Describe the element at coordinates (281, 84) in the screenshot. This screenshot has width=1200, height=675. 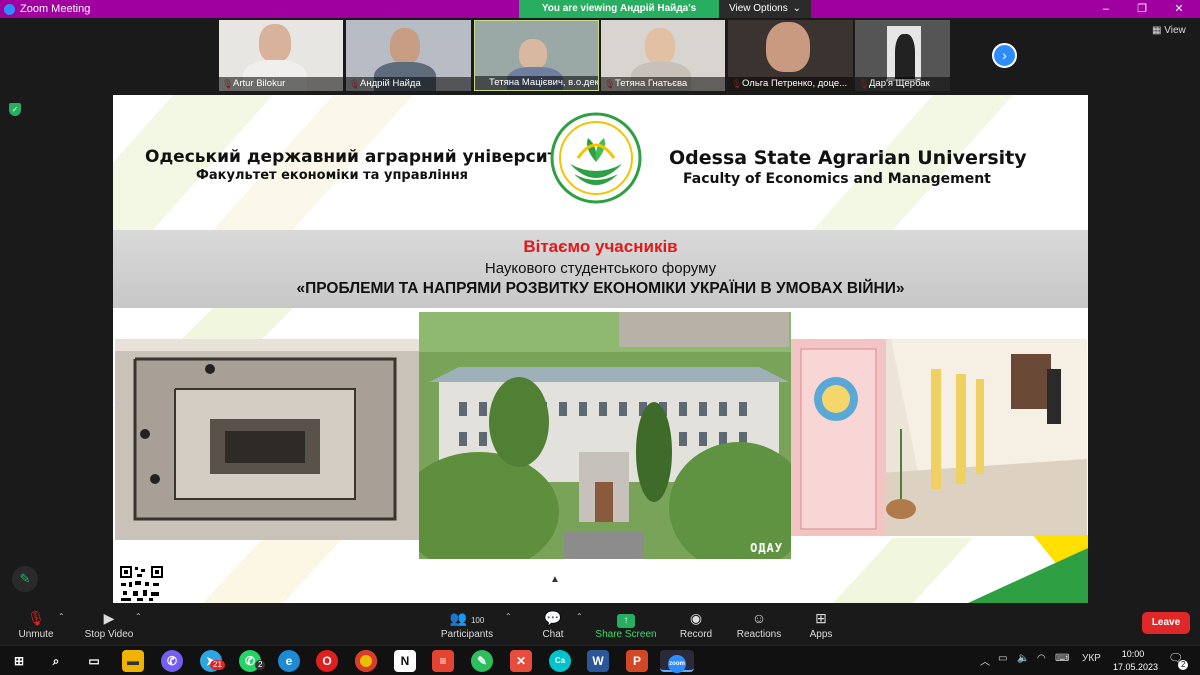
I see `participant-name: Artur Bilokur` at that location.